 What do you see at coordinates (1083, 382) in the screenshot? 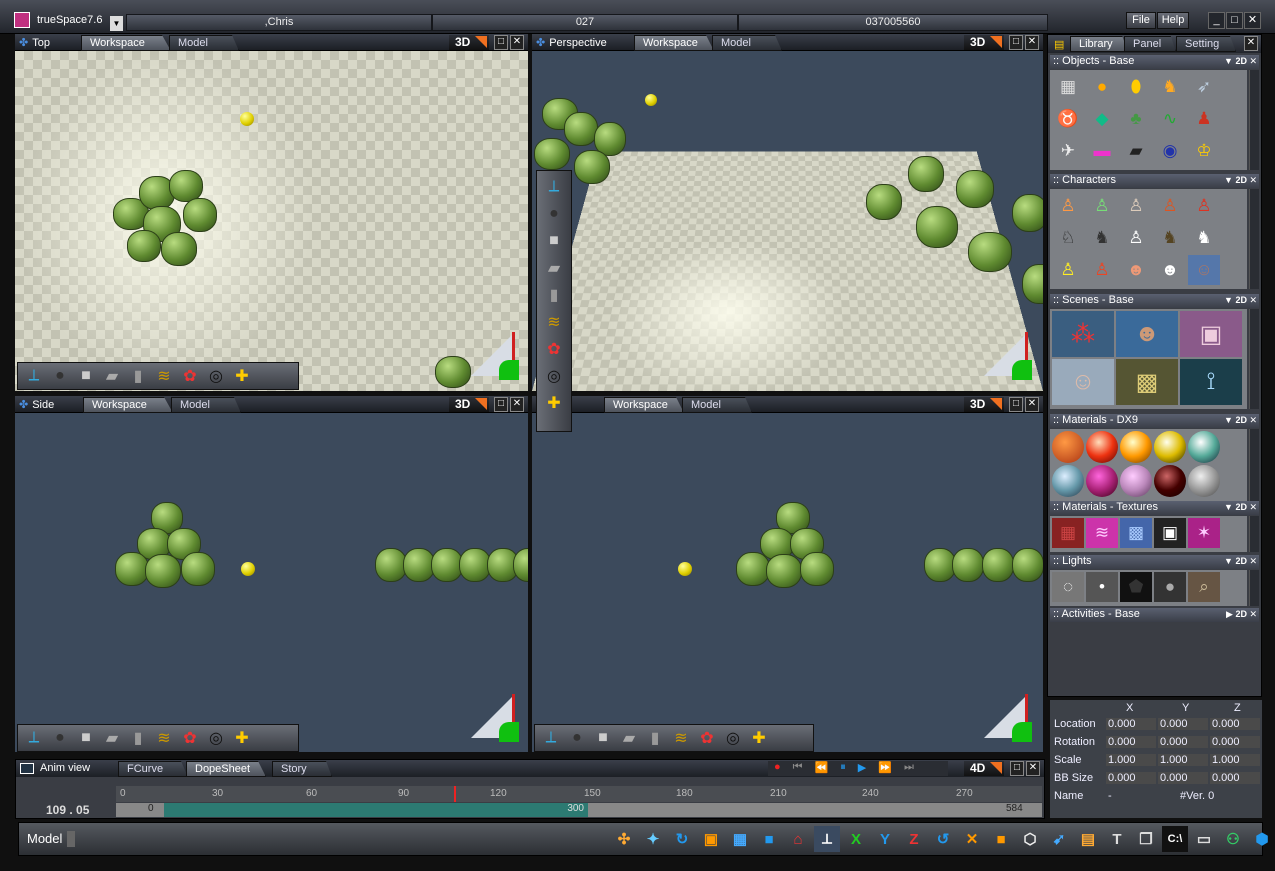
I see `scene-oldman-icon: ☺` at bounding box center [1083, 382].